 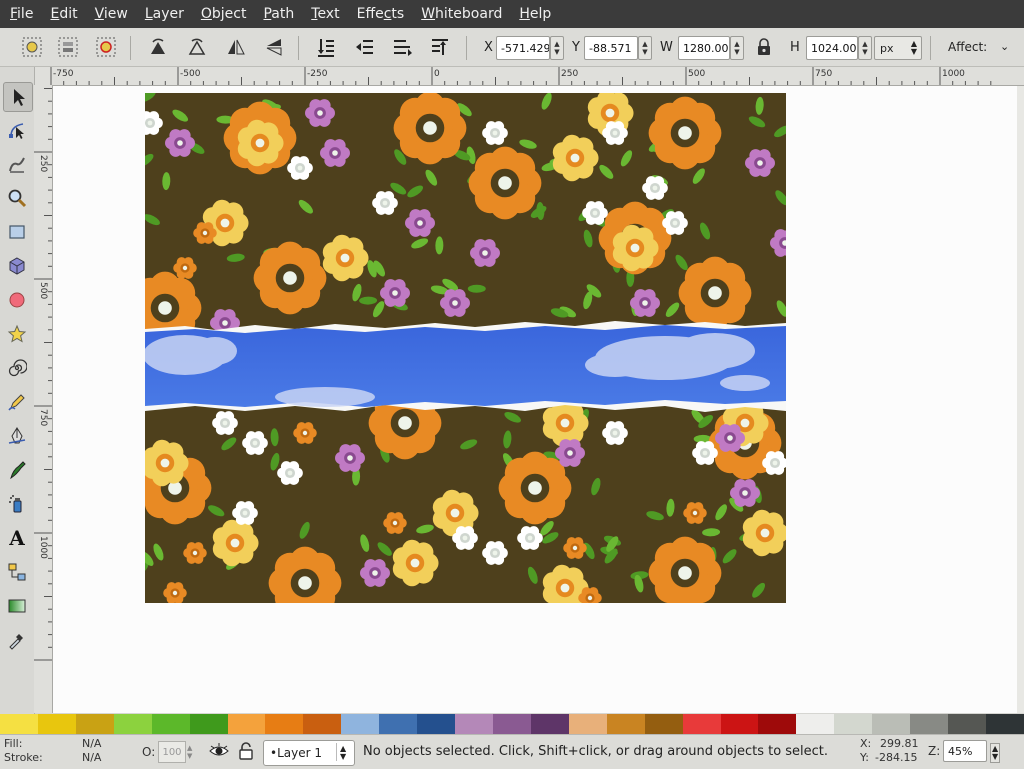 I want to click on vertical-scrollbar, so click(x=1020, y=399).